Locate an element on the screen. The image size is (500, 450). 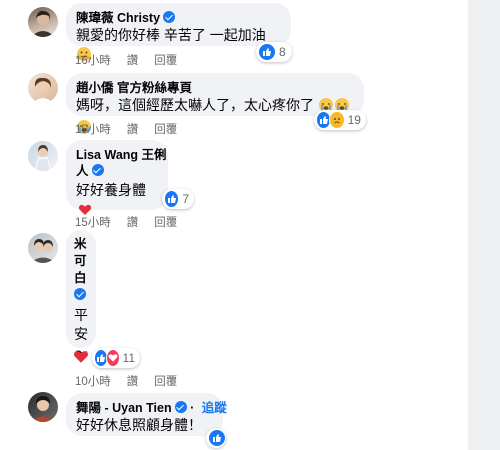
timestamp: 16小時 is located at coordinates (93, 61).